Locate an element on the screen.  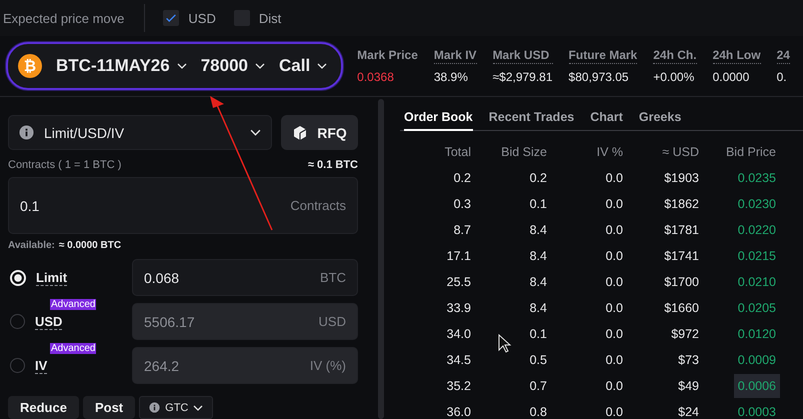
stat-label: 24h Low is located at coordinates (736, 56).